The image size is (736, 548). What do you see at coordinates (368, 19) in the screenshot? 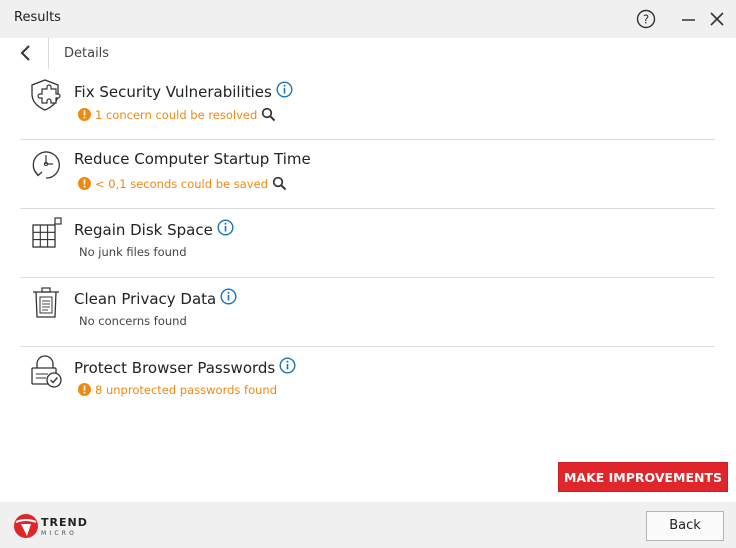
I see `title-bar: Results ?` at bounding box center [368, 19].